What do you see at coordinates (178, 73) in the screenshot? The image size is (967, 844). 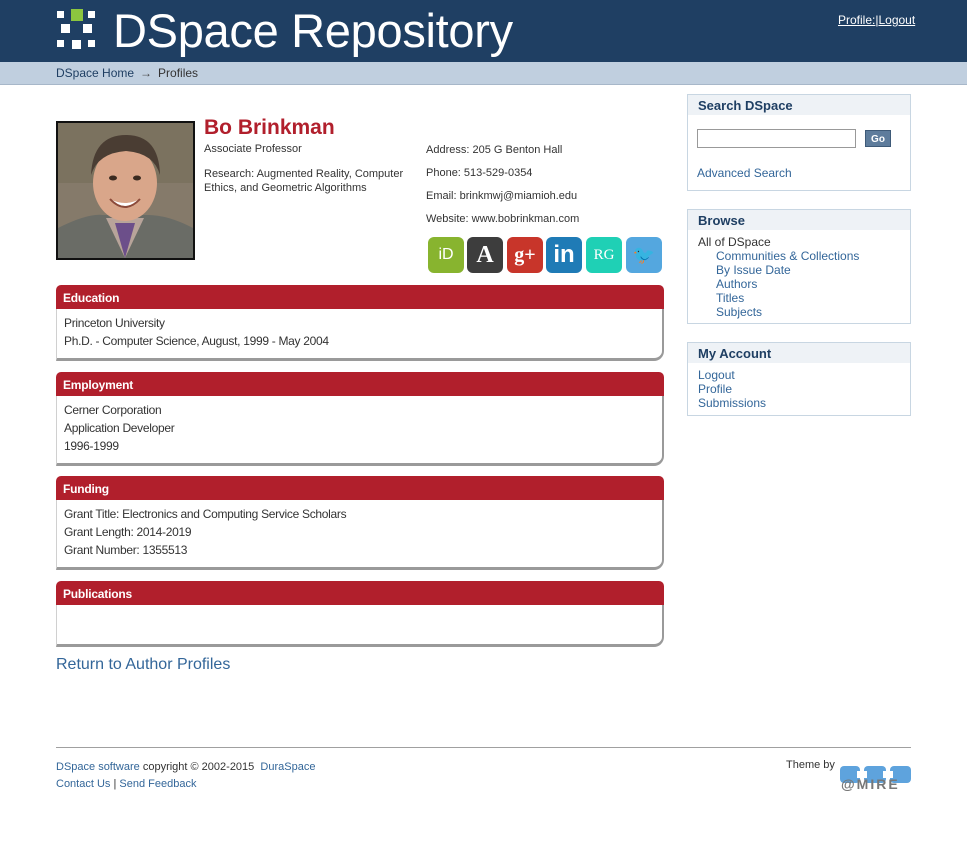 I see `breadcrumb-current: Profiles` at bounding box center [178, 73].